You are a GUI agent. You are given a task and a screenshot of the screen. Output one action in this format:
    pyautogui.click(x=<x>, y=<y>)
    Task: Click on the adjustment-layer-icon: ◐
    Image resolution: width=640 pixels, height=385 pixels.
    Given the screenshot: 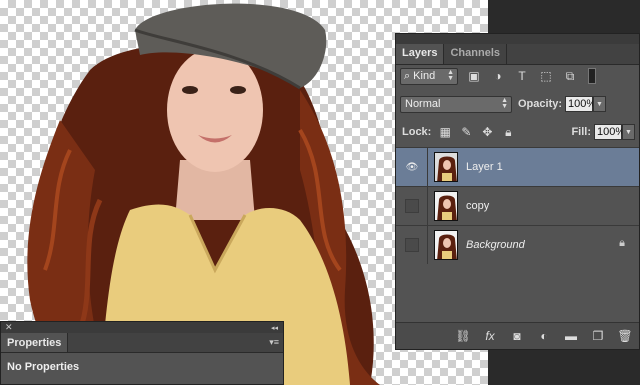 What is the action you would take?
    pyautogui.click(x=544, y=336)
    